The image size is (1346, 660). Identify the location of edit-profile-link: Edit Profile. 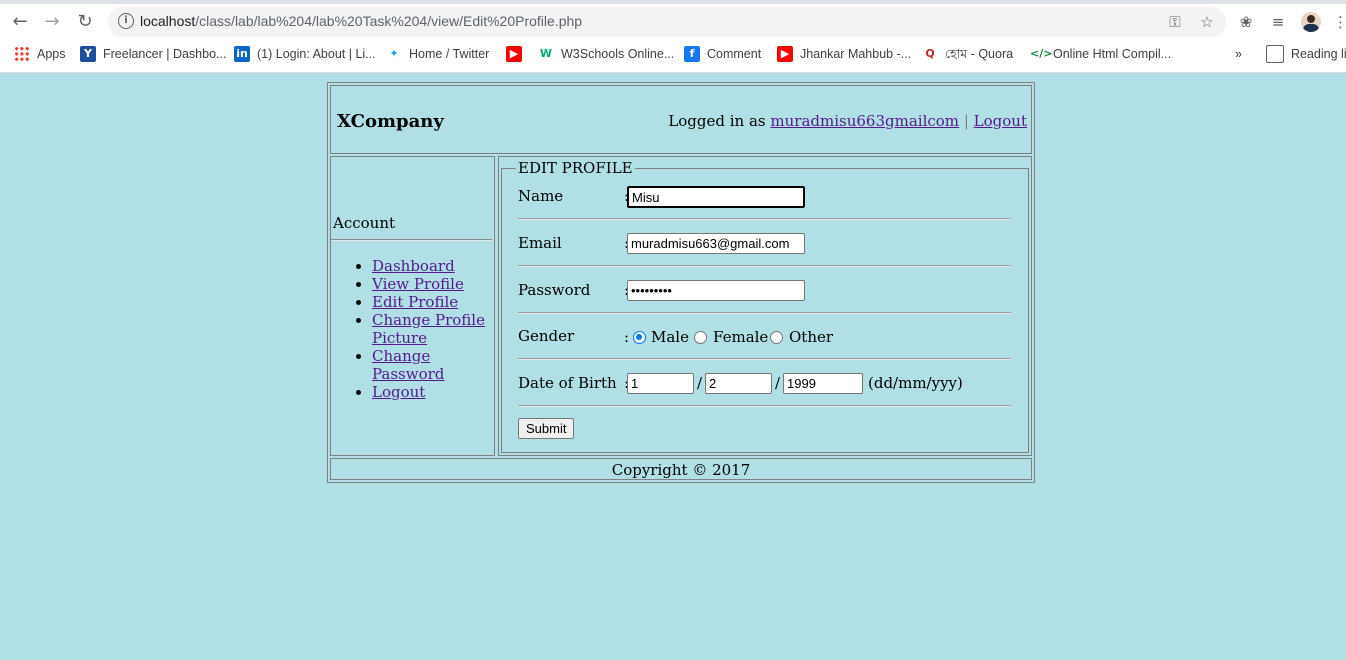
(415, 302).